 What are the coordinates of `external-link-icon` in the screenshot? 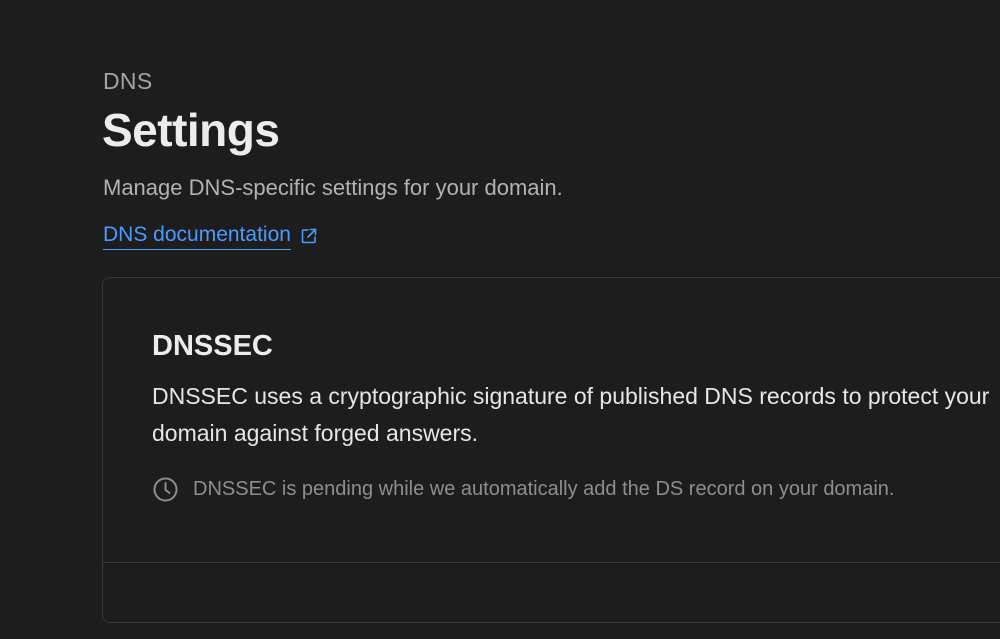 It's located at (309, 236).